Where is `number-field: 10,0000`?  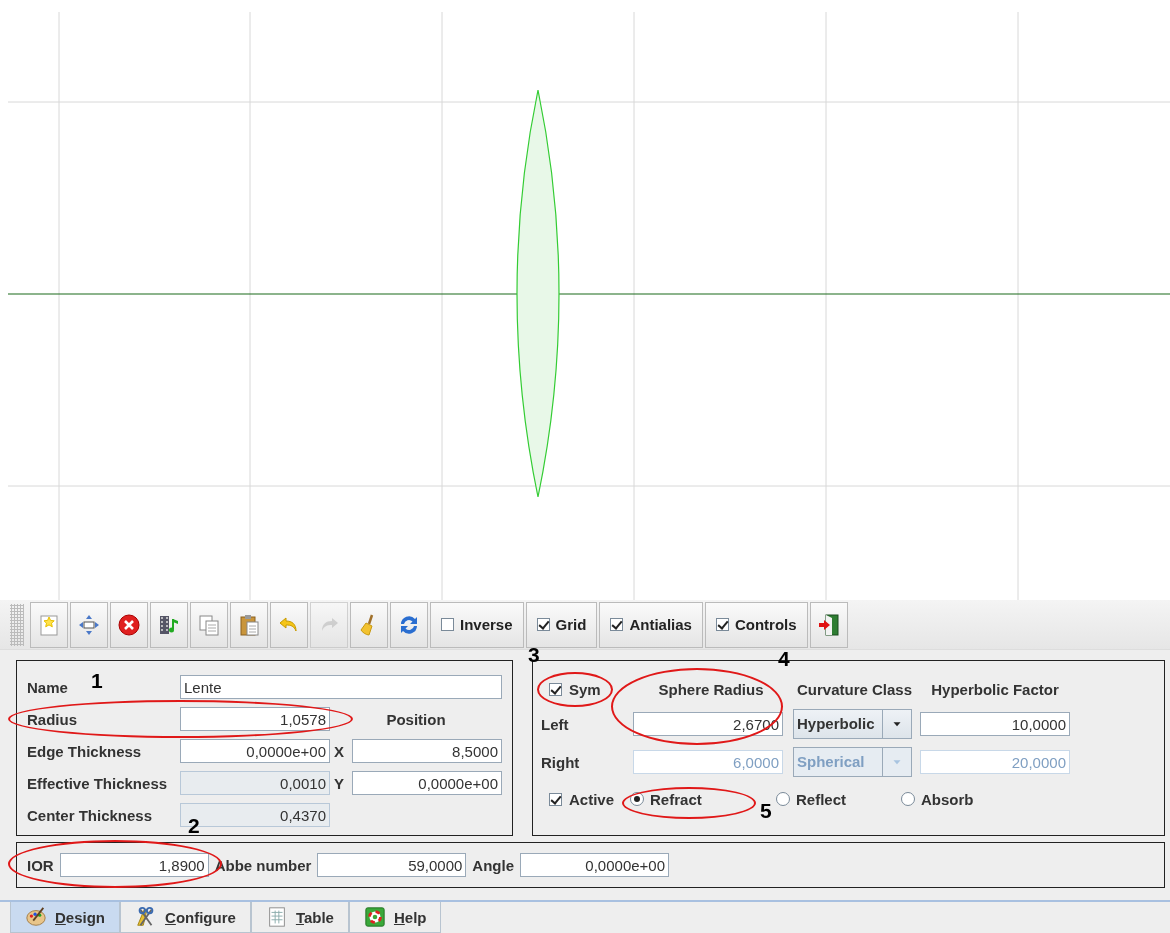
number-field: 10,0000 is located at coordinates (995, 724).